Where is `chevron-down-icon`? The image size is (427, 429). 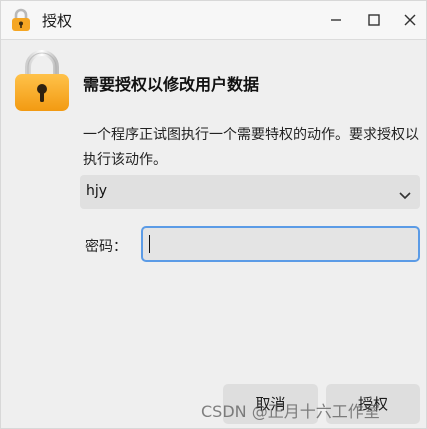
chevron-down-icon is located at coordinates (405, 193).